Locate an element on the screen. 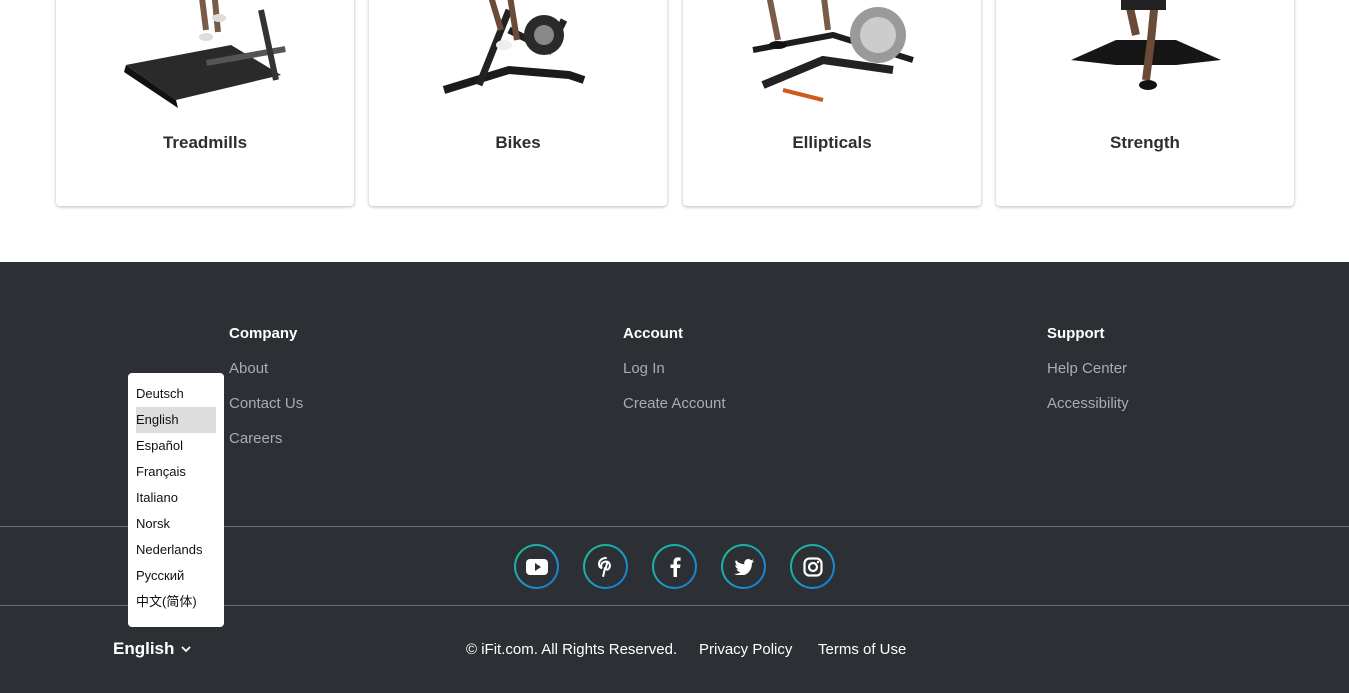 This screenshot has width=1349, height=693. language-option-english: English is located at coordinates (176, 420).